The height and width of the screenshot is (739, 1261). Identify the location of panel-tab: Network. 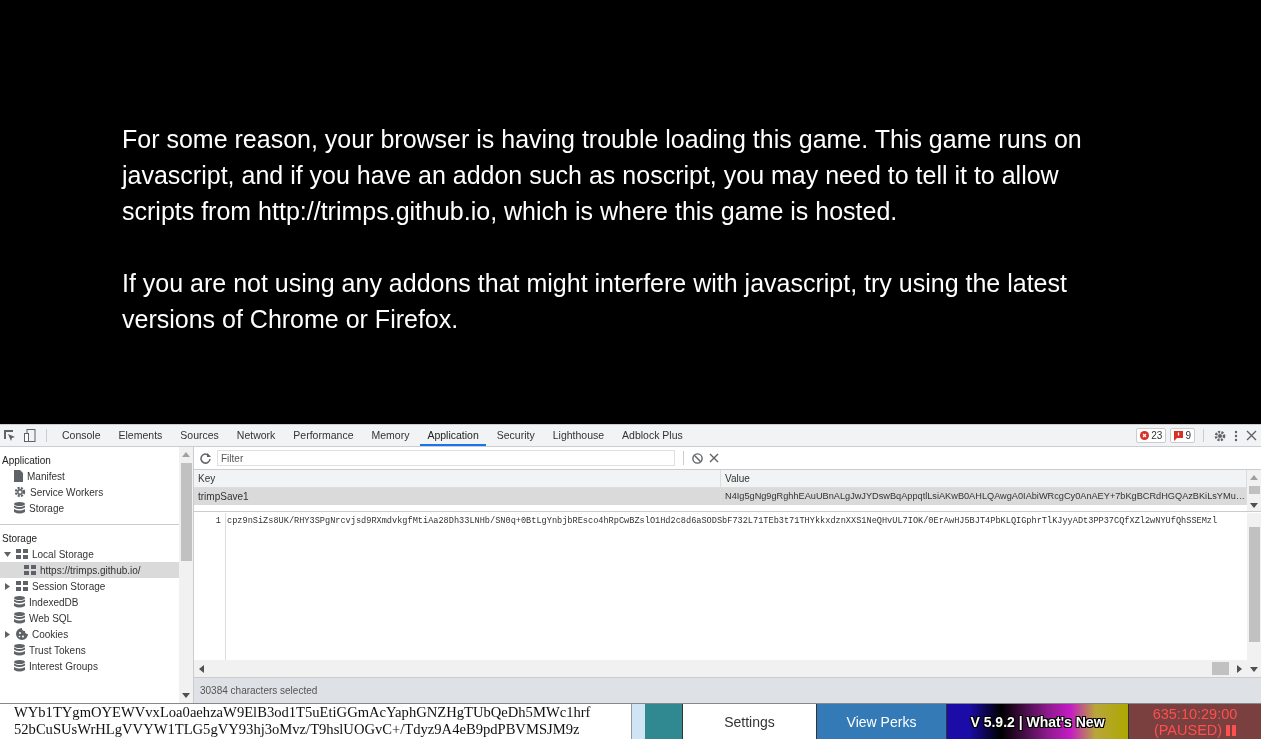
(256, 435).